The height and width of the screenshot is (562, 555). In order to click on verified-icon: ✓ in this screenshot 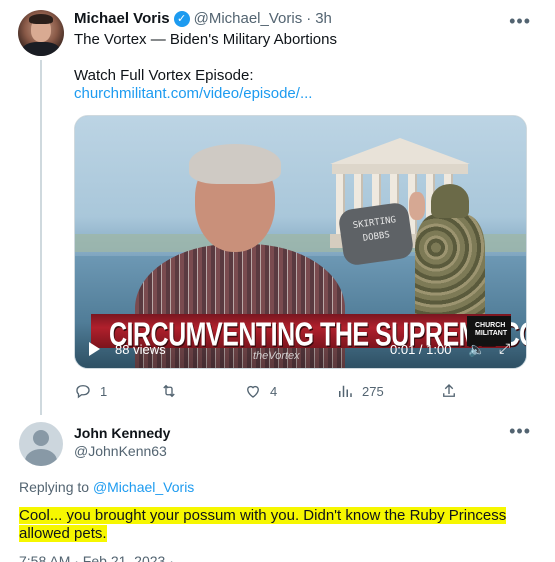, I will do `click(181, 18)`.